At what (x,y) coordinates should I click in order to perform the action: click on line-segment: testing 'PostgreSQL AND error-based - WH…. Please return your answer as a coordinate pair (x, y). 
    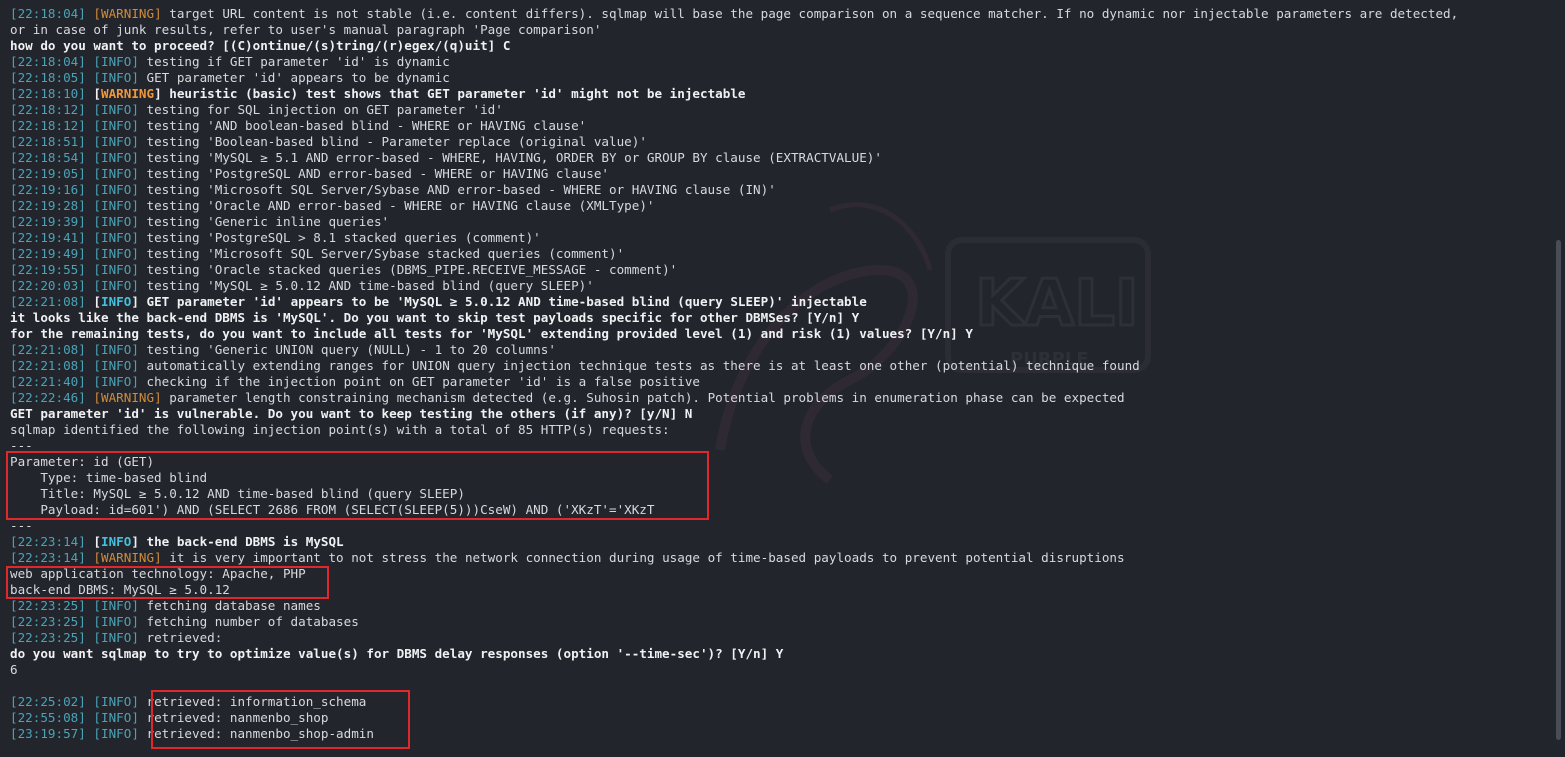
    Looking at the image, I should click on (373, 173).